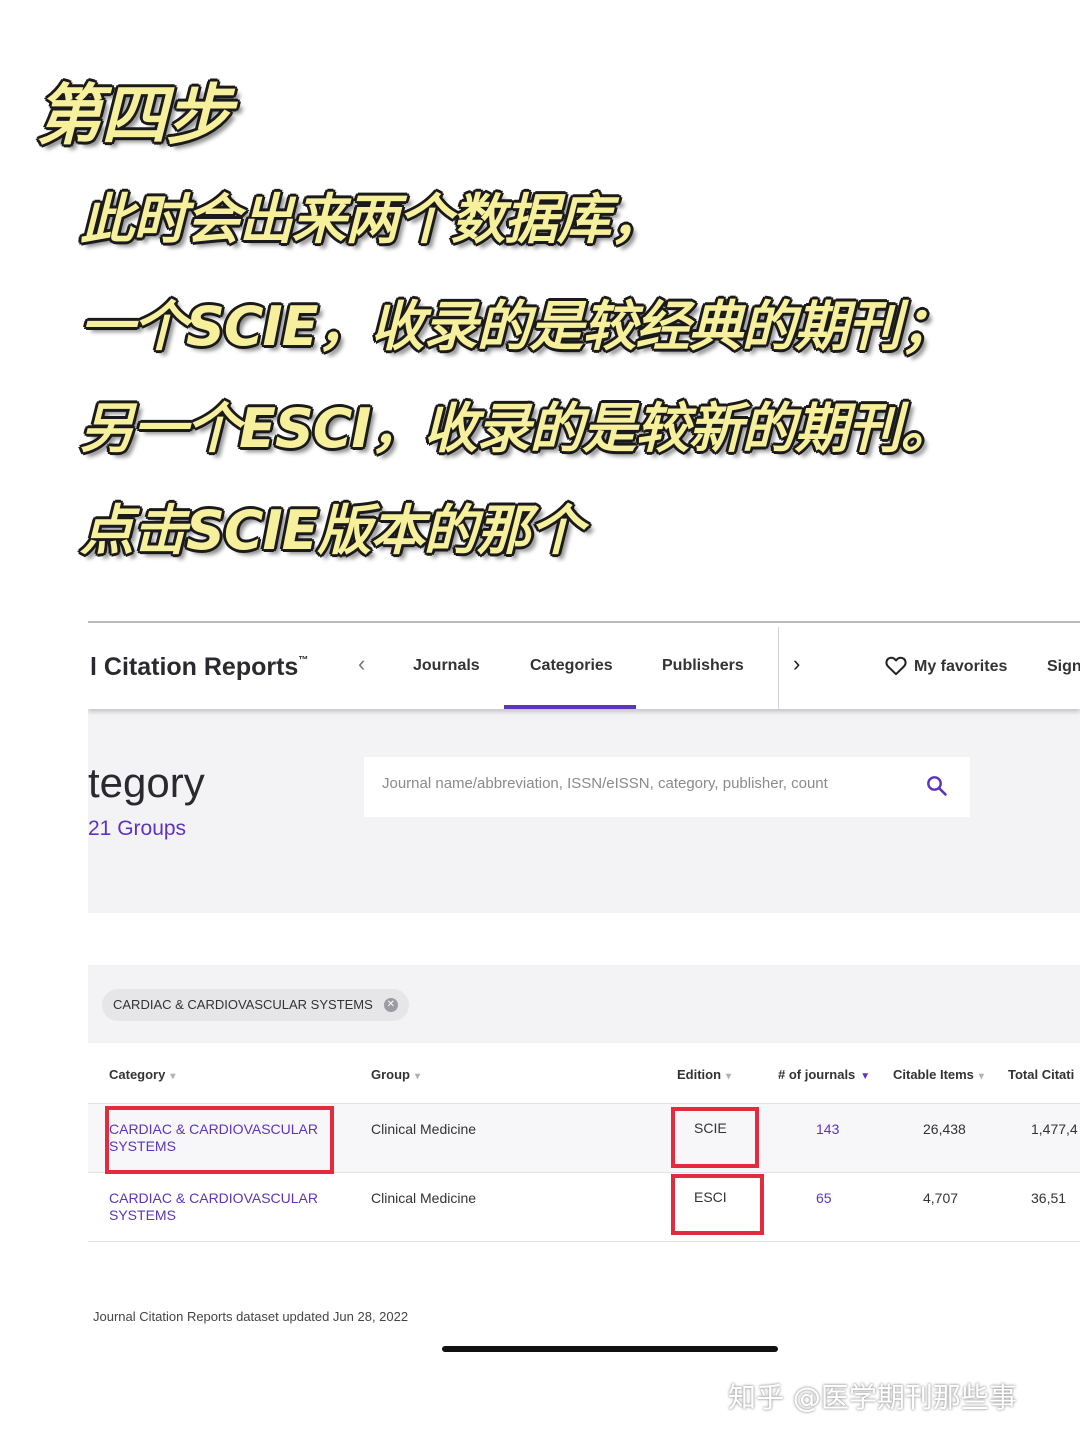  I want to click on caption-line: 另一个ESCI，收录的是较新的期刊。, so click(517, 428).